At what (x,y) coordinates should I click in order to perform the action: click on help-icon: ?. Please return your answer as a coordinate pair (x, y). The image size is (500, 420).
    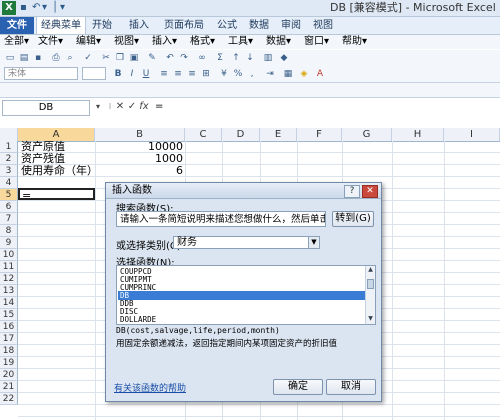
    Looking at the image, I should click on (352, 191).